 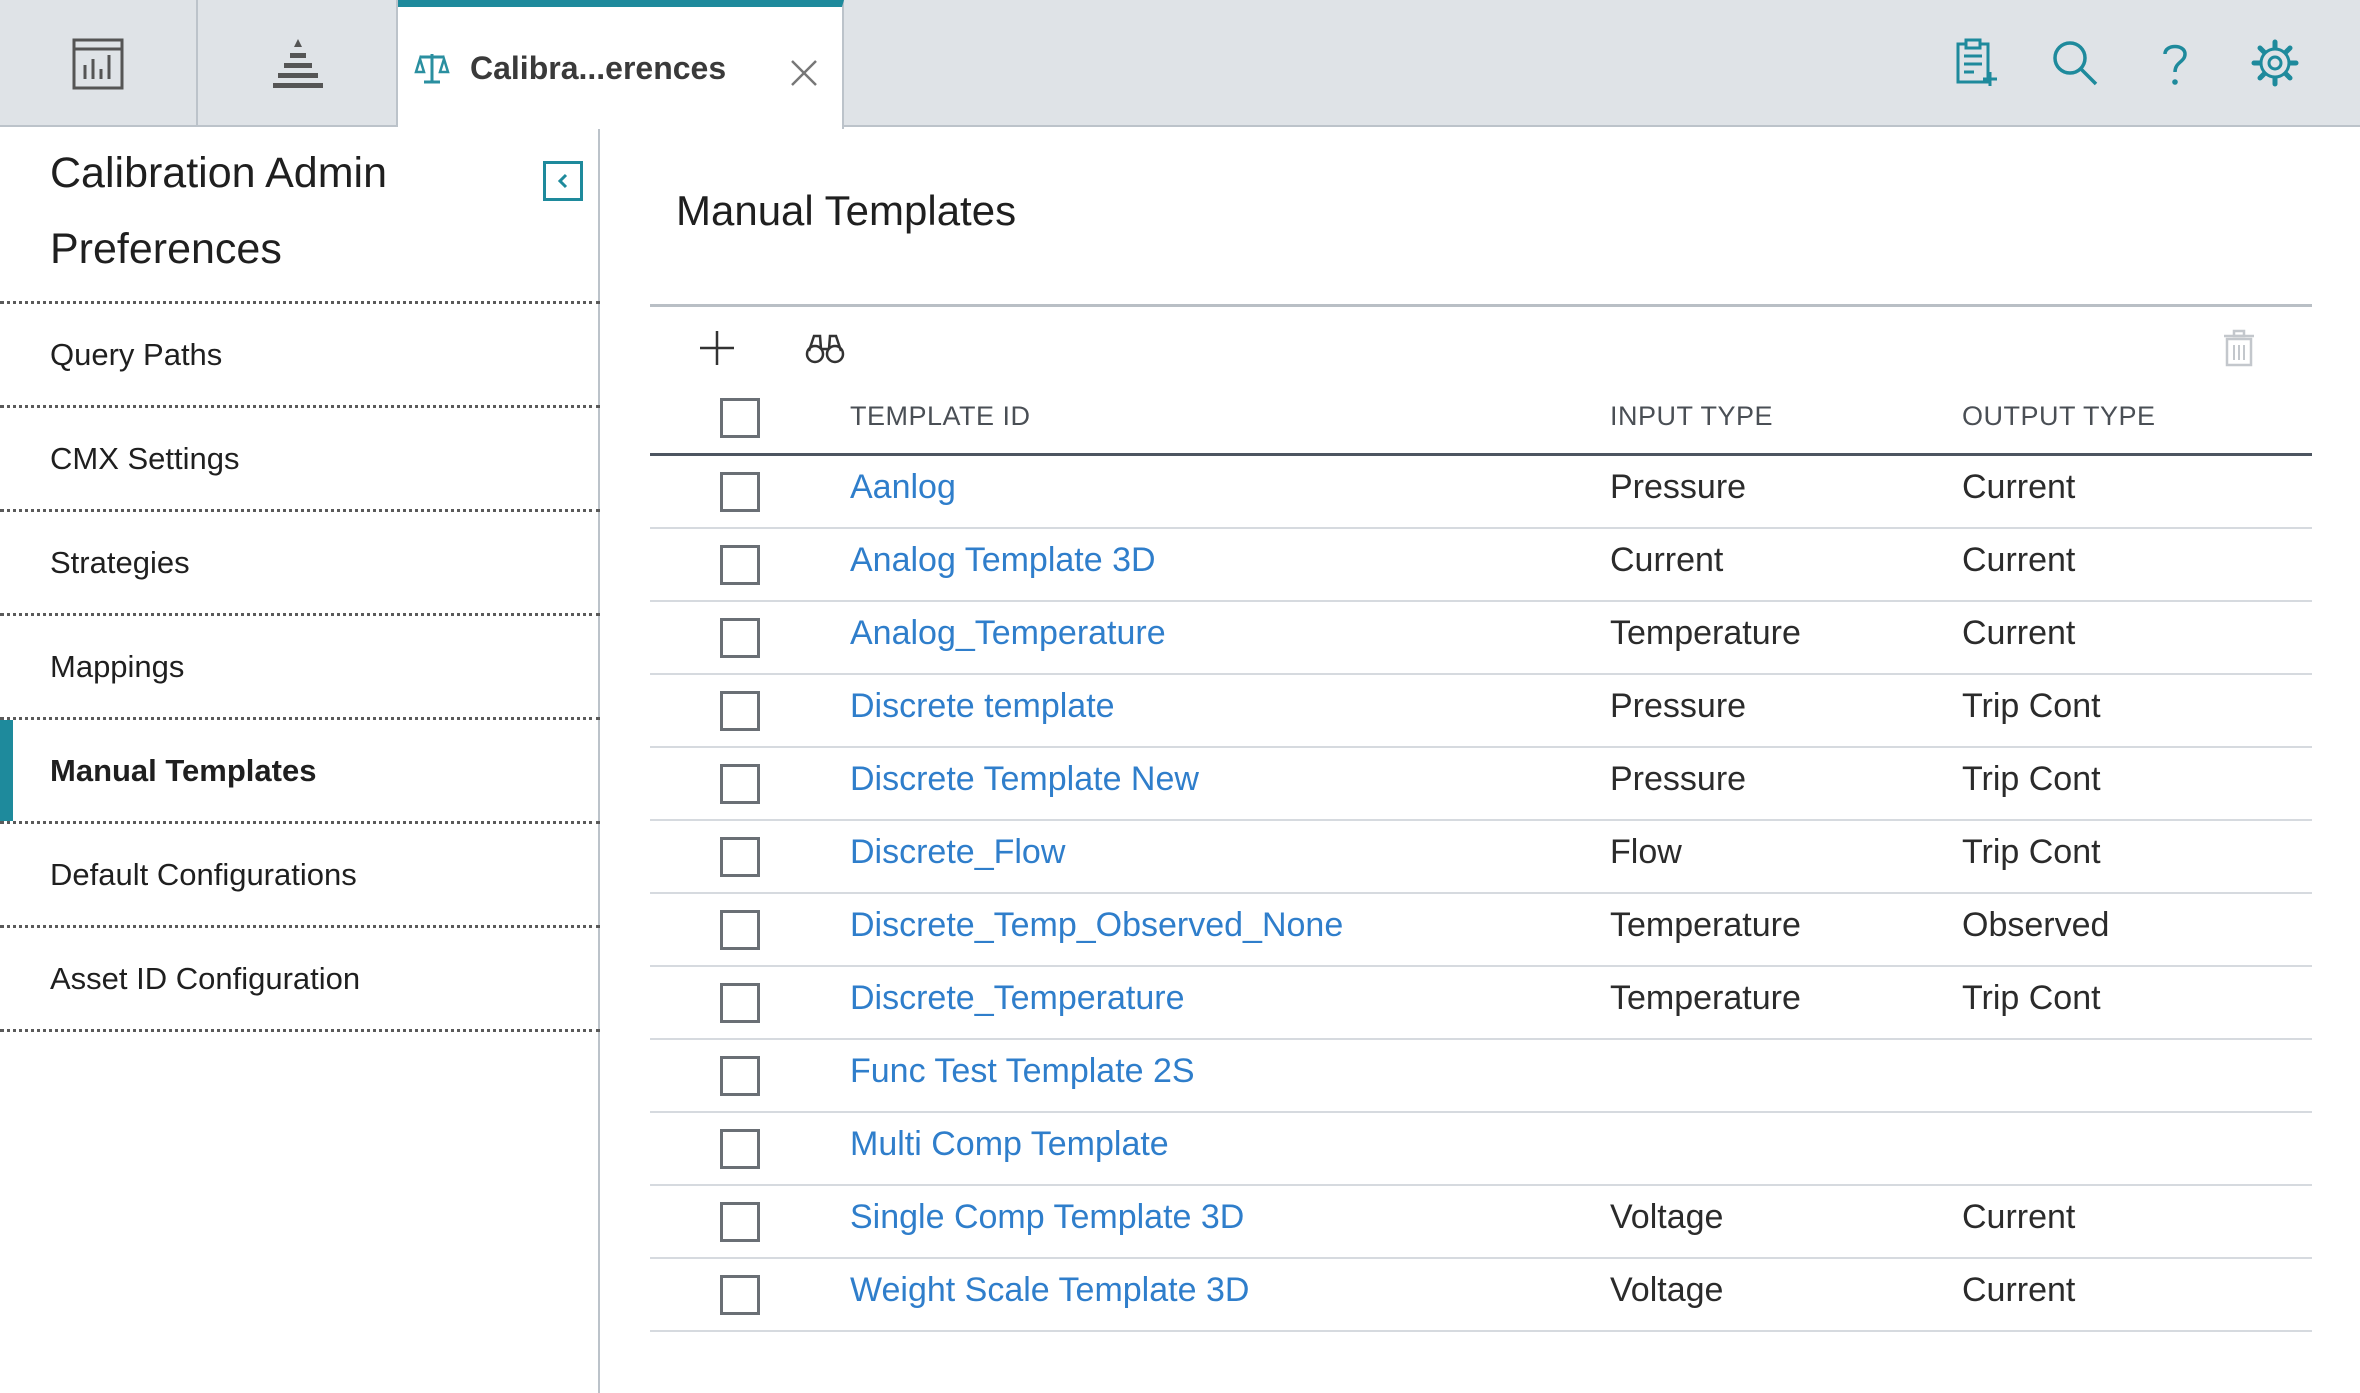 What do you see at coordinates (1003, 560) in the screenshot?
I see `template-id-link: Analog Template 3D` at bounding box center [1003, 560].